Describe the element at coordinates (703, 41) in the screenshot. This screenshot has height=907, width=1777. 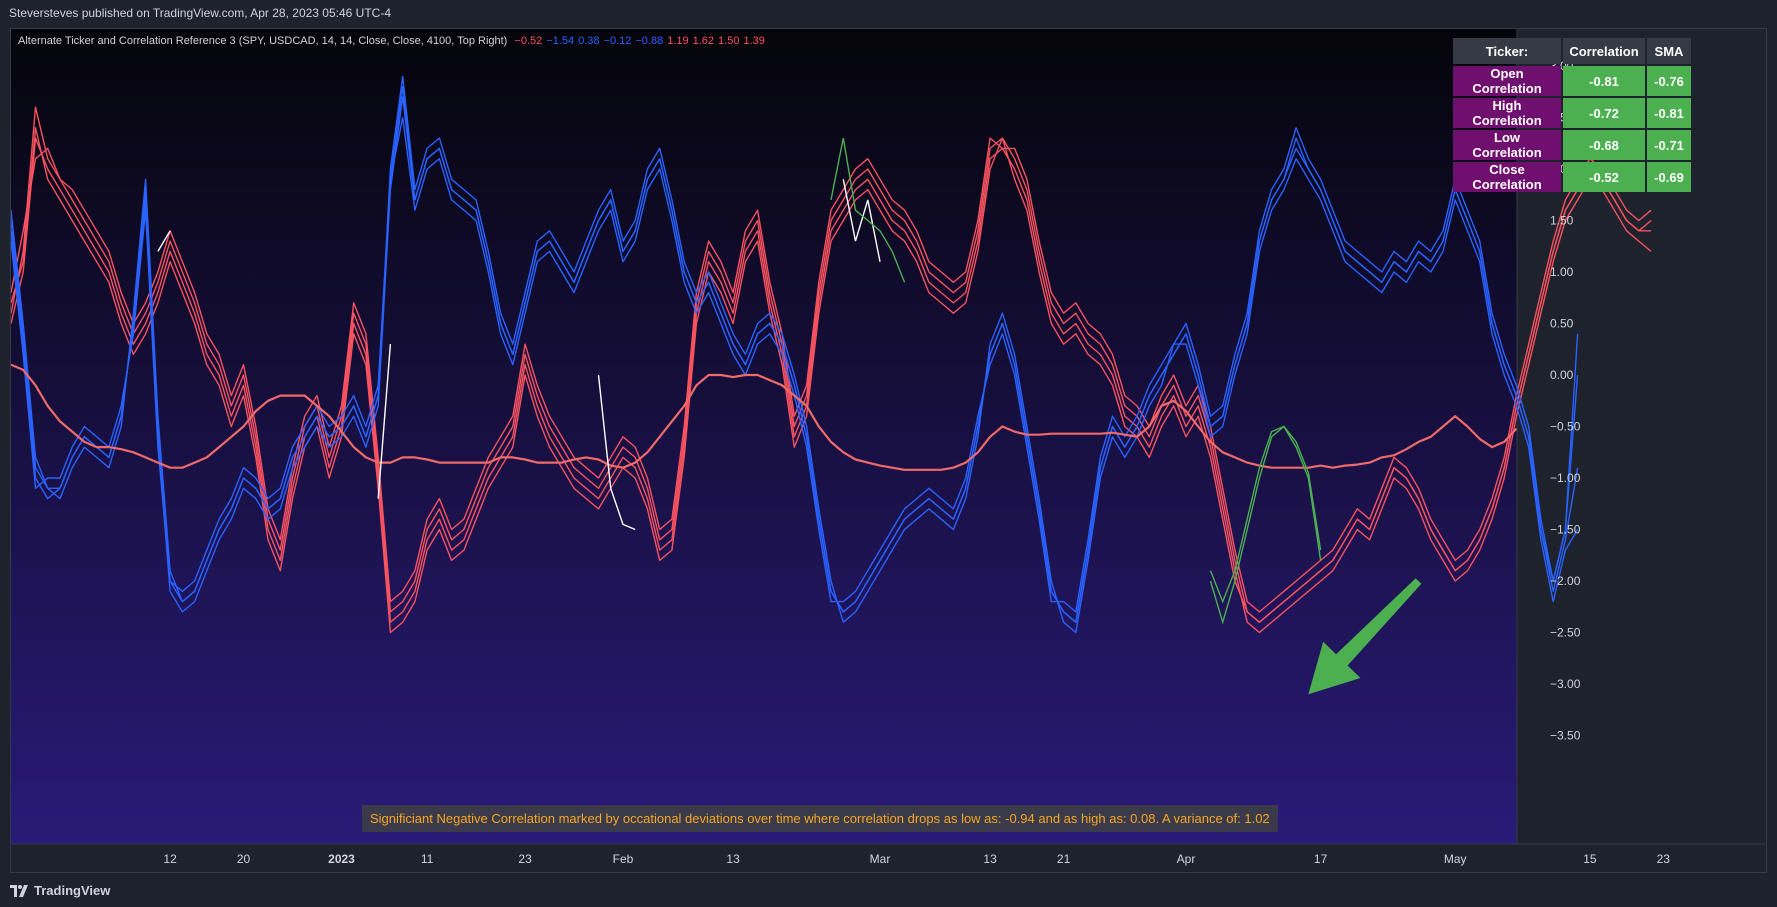
I see `legend-value: 1.62` at that location.